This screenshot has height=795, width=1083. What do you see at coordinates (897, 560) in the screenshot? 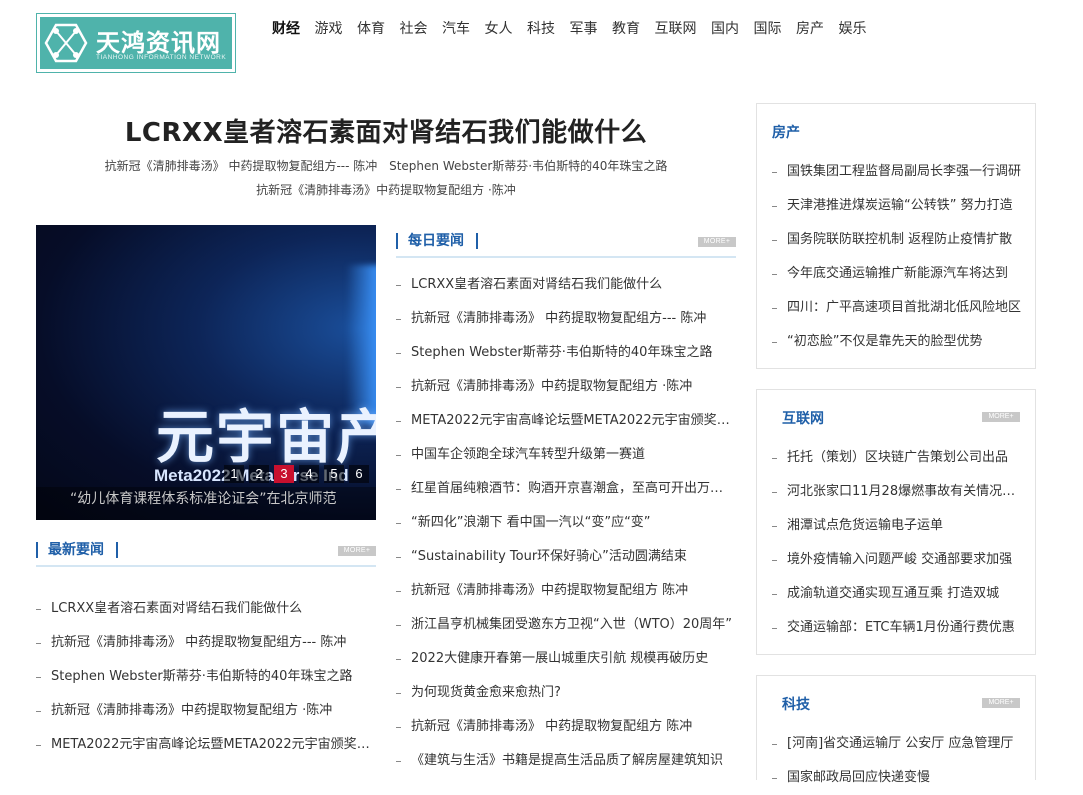
I see `list-item: 境外疫情输入问题严峻 交通部要求加强` at bounding box center [897, 560].